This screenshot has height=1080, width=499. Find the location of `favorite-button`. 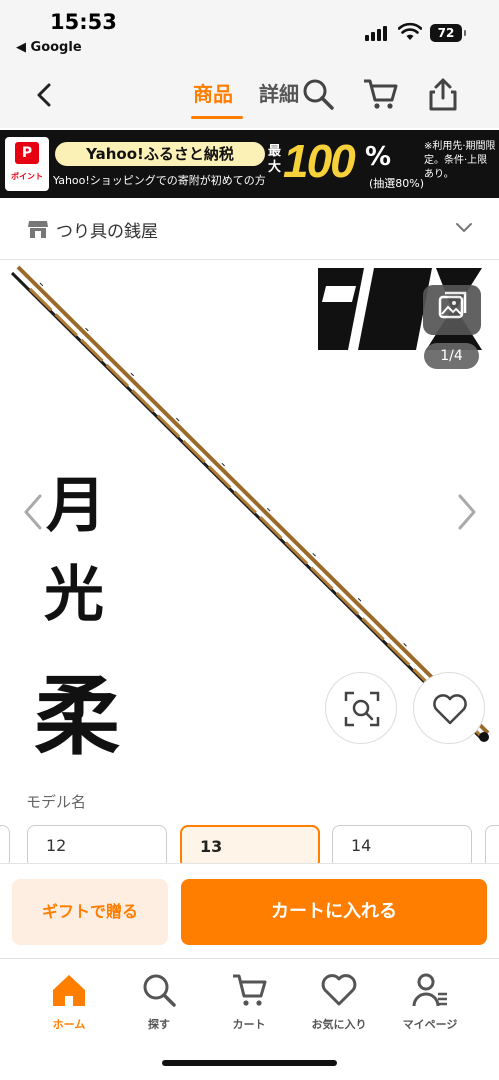

favorite-button is located at coordinates (449, 708).